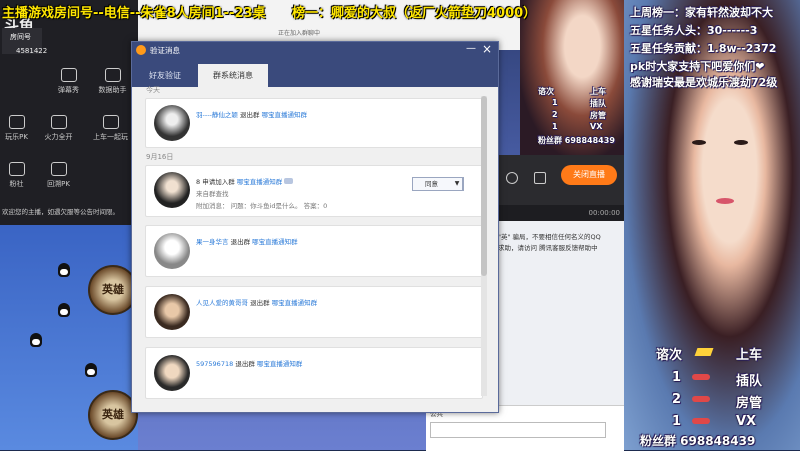  I want to click on tool-fans: 粉社, so click(19, 175).